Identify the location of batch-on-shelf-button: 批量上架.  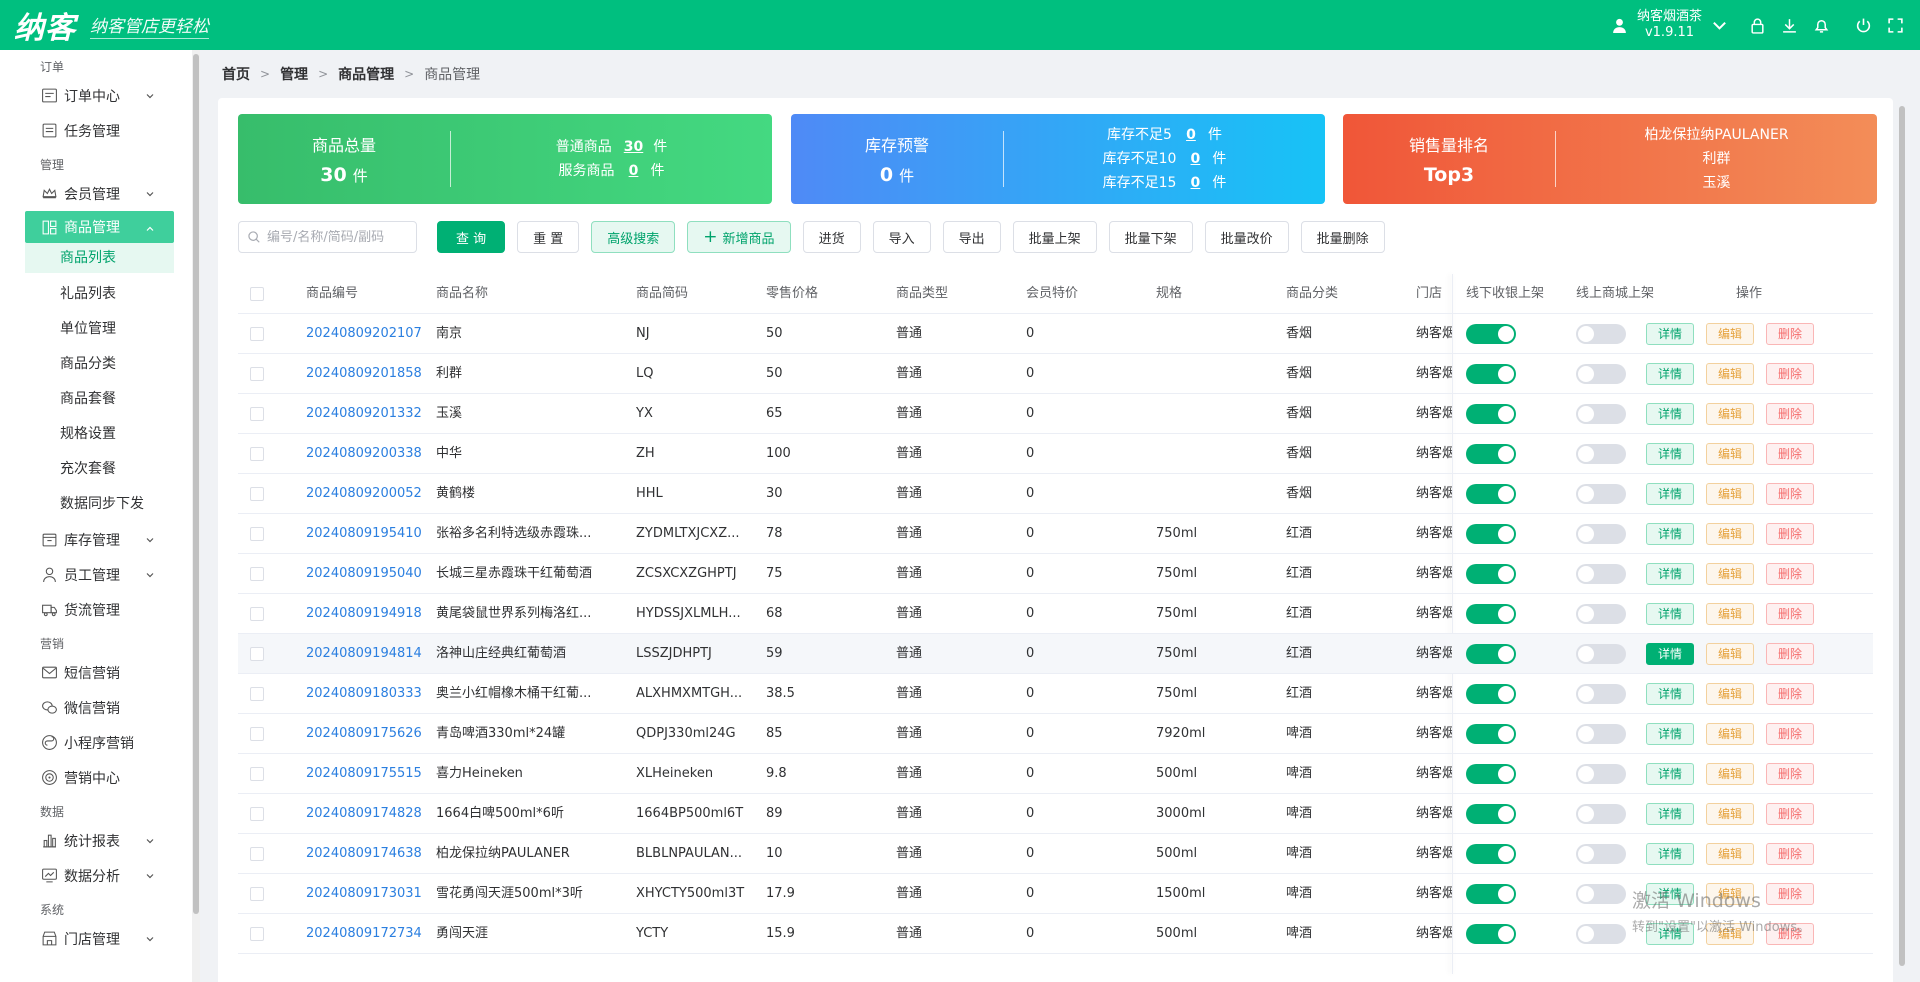
(1054, 237).